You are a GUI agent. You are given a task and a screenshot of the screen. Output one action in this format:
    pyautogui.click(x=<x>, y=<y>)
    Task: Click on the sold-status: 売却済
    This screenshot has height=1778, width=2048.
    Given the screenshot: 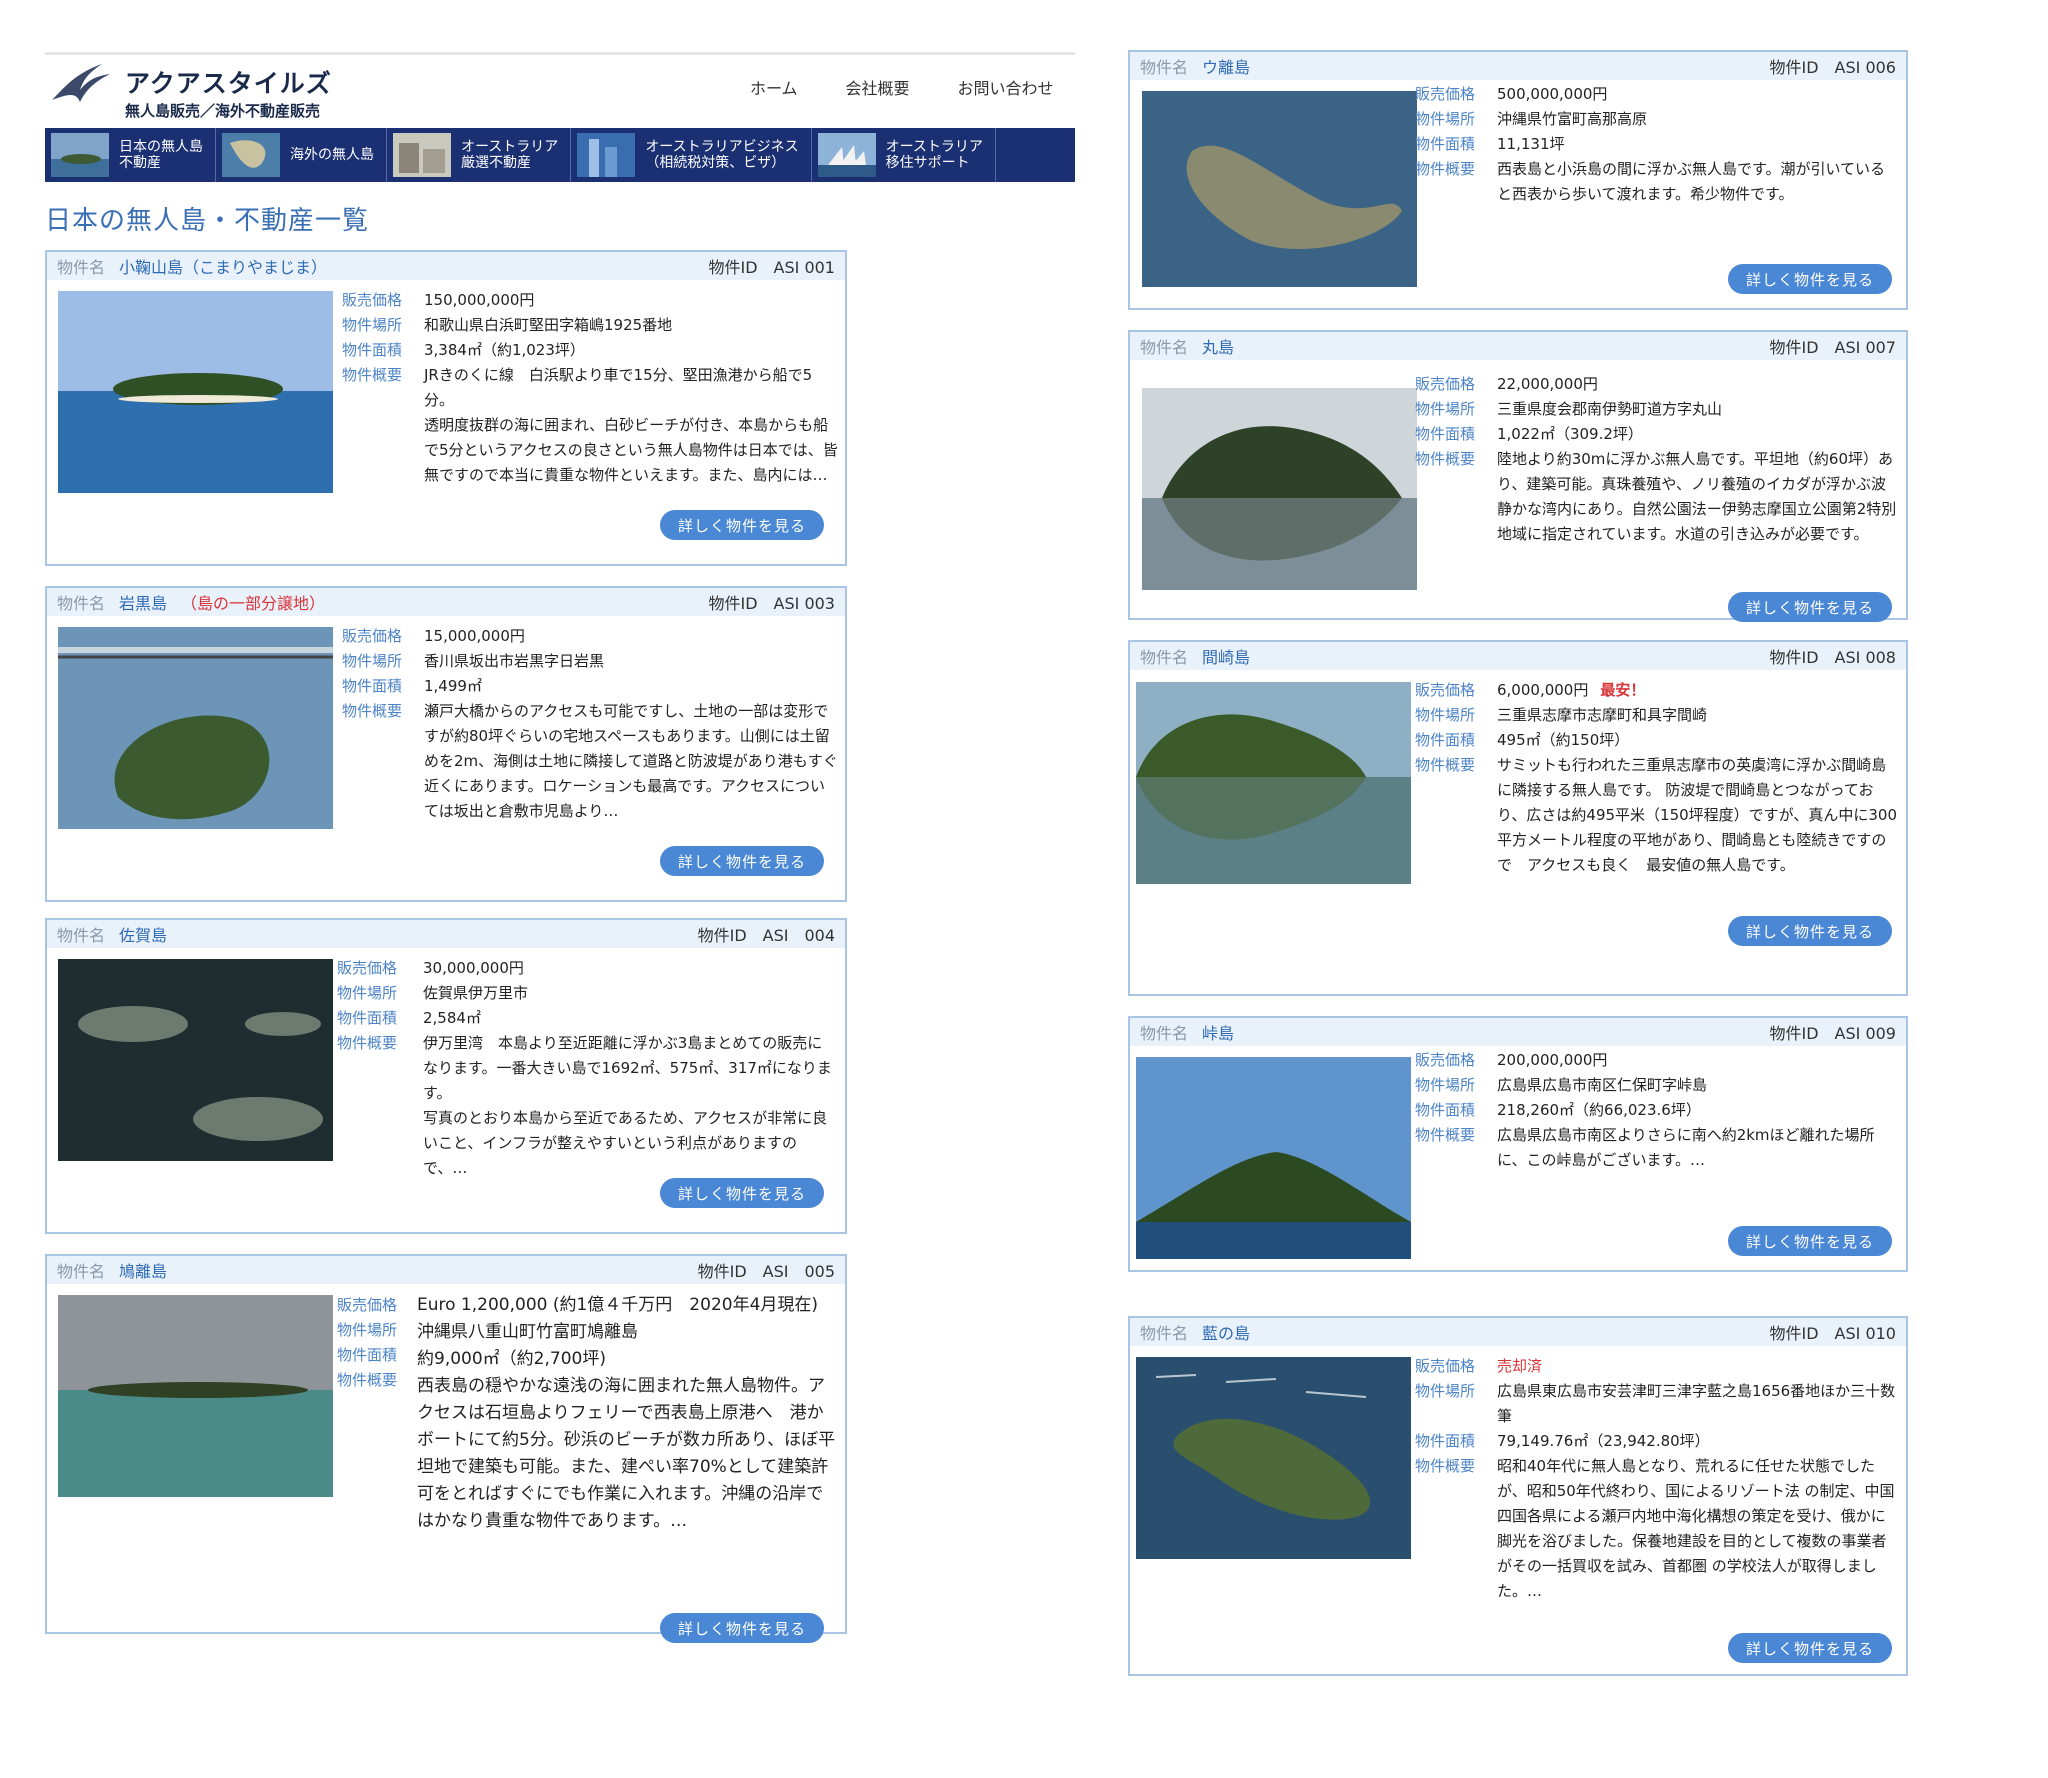 What is the action you would take?
    pyautogui.click(x=1520, y=1366)
    